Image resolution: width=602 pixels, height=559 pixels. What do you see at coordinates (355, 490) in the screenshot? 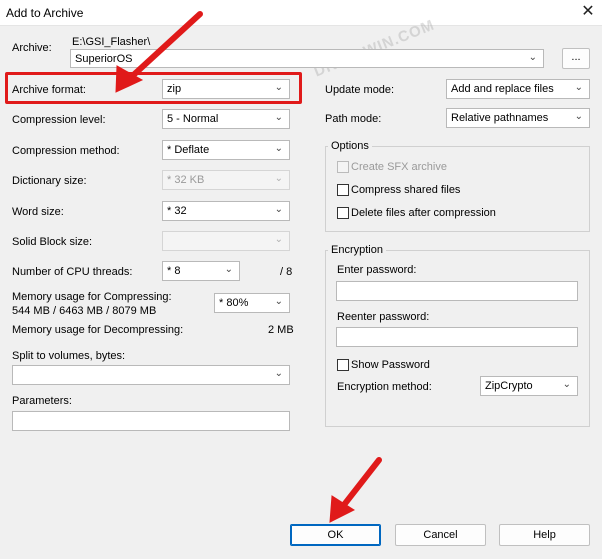
I see `annotation-arrow-ok-button` at bounding box center [355, 490].